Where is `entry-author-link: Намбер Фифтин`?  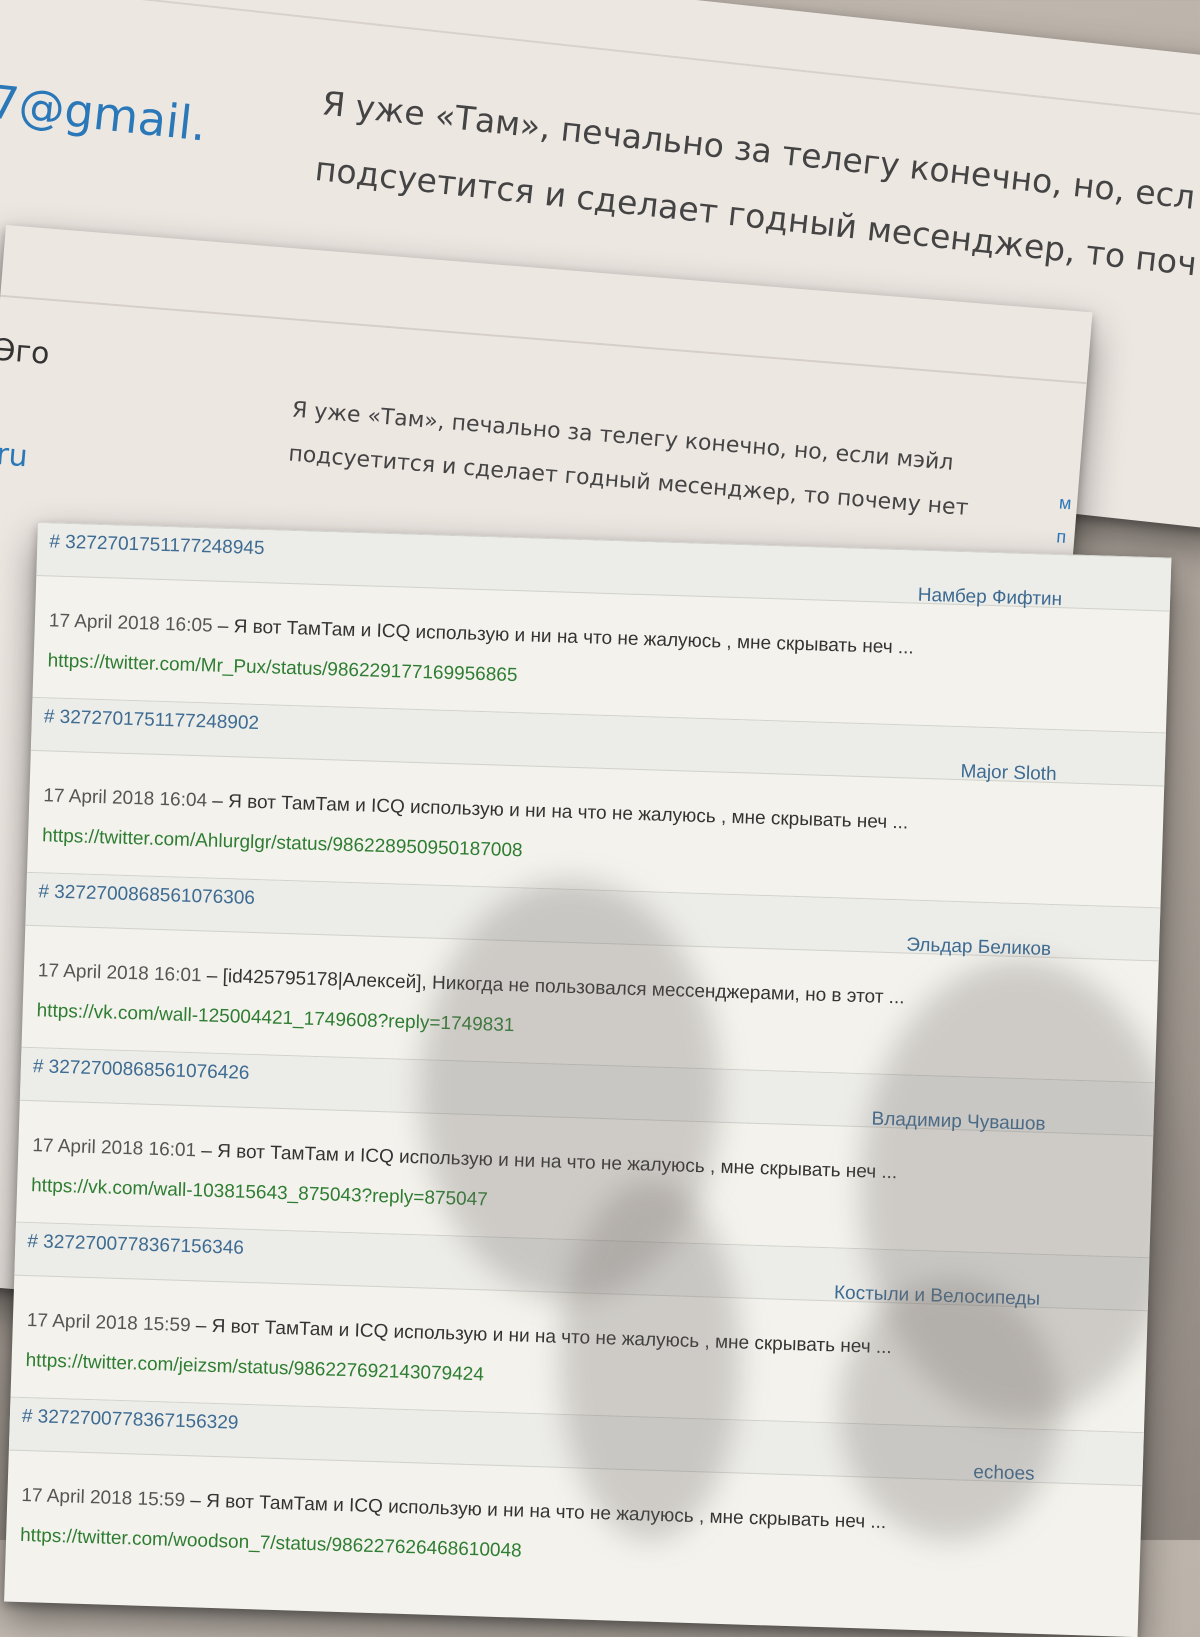 entry-author-link: Намбер Фифтин is located at coordinates (989, 598).